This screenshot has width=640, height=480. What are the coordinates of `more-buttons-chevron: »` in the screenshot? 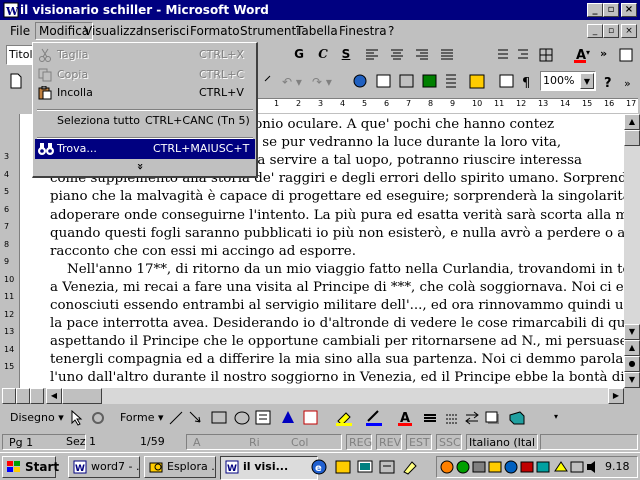 It's located at (603, 53).